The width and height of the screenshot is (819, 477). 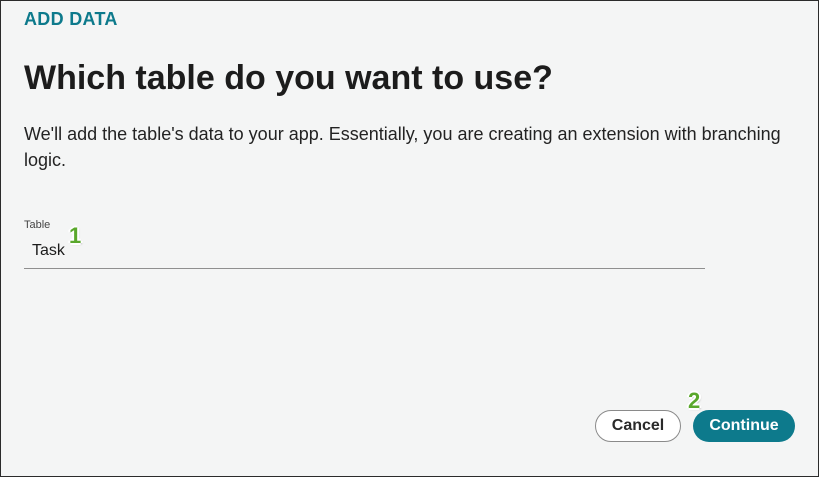 What do you see at coordinates (744, 426) in the screenshot?
I see `continue-button: Continue` at bounding box center [744, 426].